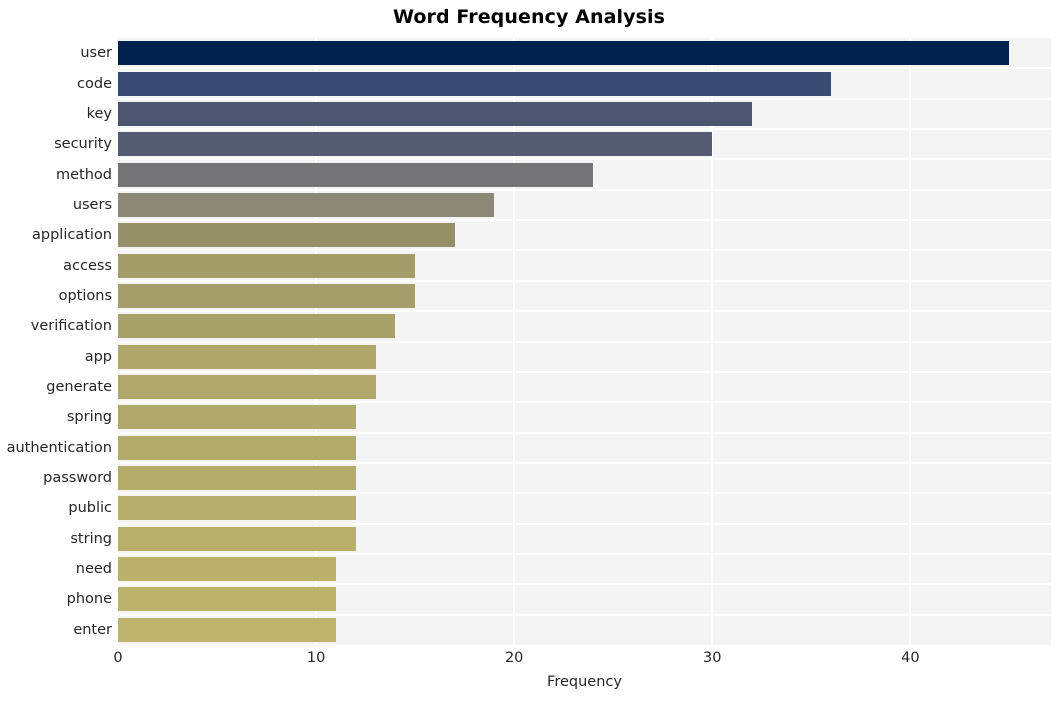 This screenshot has height=701, width=1058. I want to click on y-axis-tick-label: string, so click(91, 538).